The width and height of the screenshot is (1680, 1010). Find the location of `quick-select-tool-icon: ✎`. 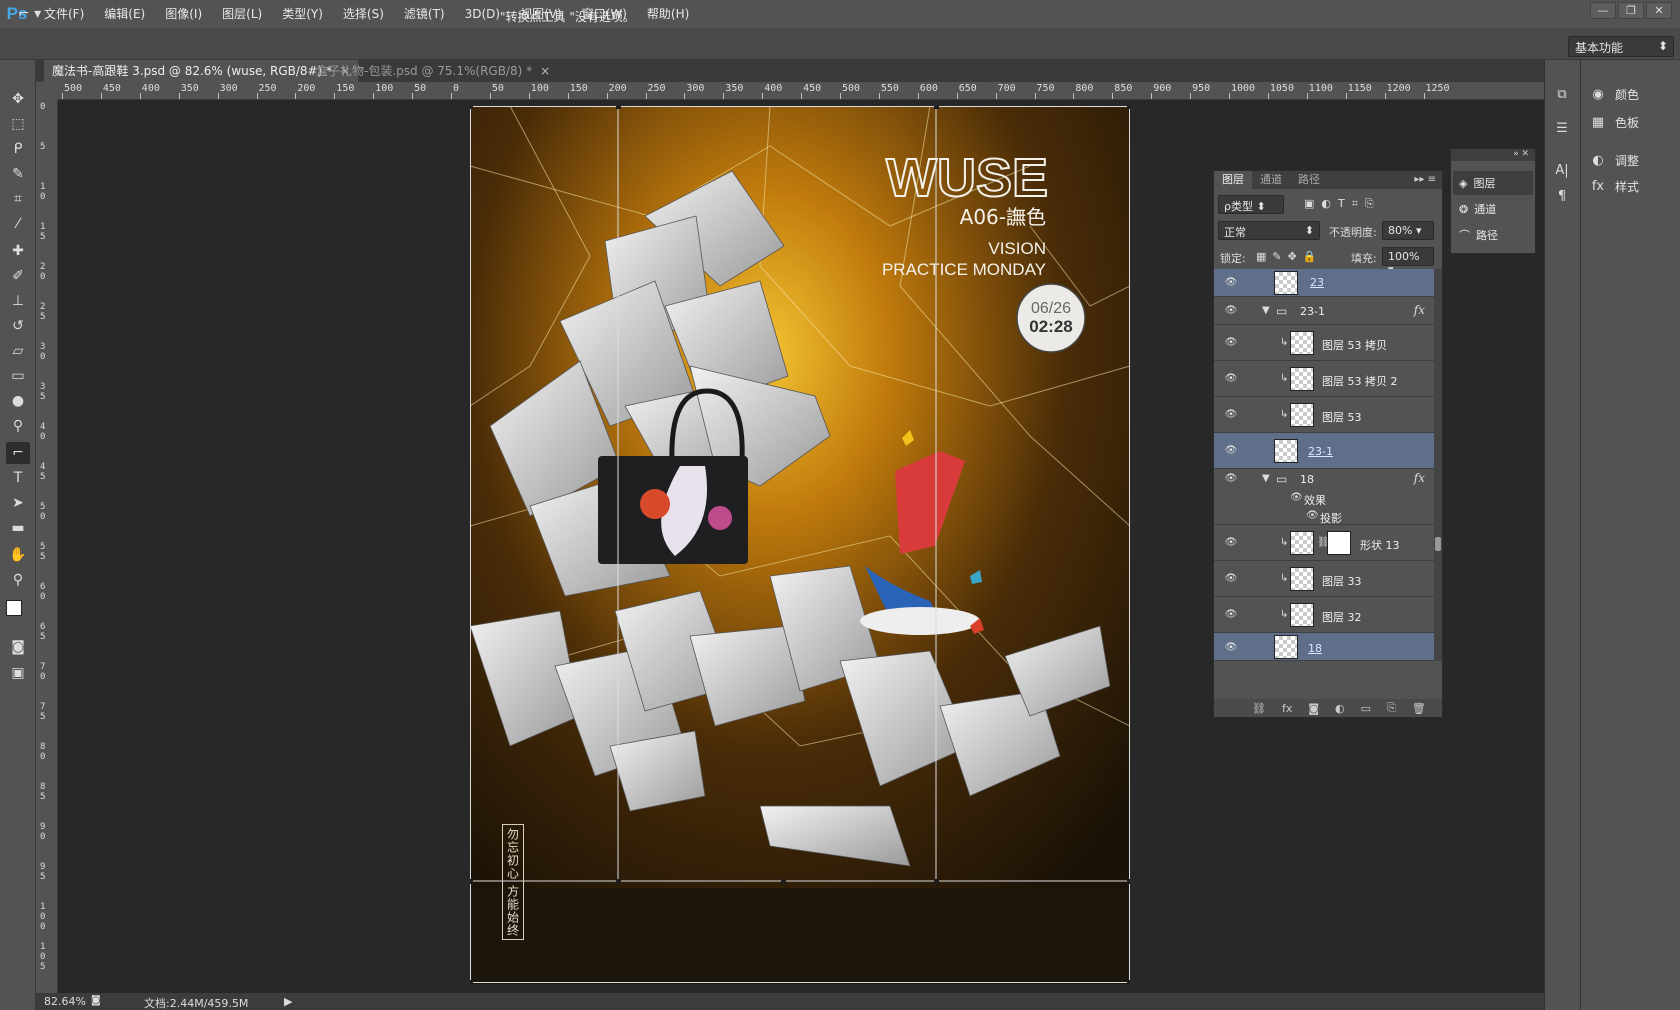

quick-select-tool-icon: ✎ is located at coordinates (18, 174).